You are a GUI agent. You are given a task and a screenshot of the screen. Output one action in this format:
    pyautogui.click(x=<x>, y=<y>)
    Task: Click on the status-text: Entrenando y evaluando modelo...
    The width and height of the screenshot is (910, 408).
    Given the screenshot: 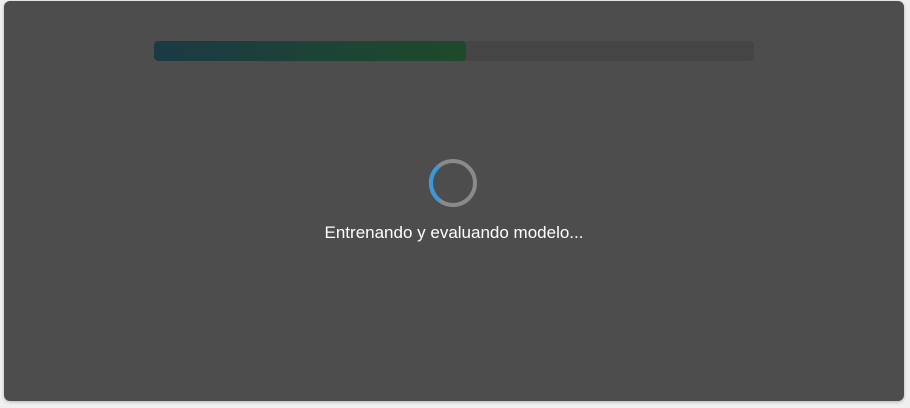 What is the action you would take?
    pyautogui.click(x=454, y=232)
    